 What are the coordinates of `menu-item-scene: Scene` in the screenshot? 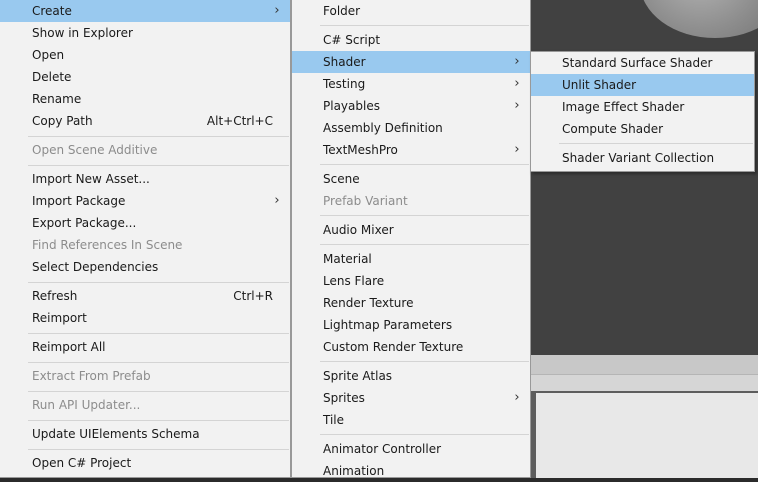 It's located at (411, 179).